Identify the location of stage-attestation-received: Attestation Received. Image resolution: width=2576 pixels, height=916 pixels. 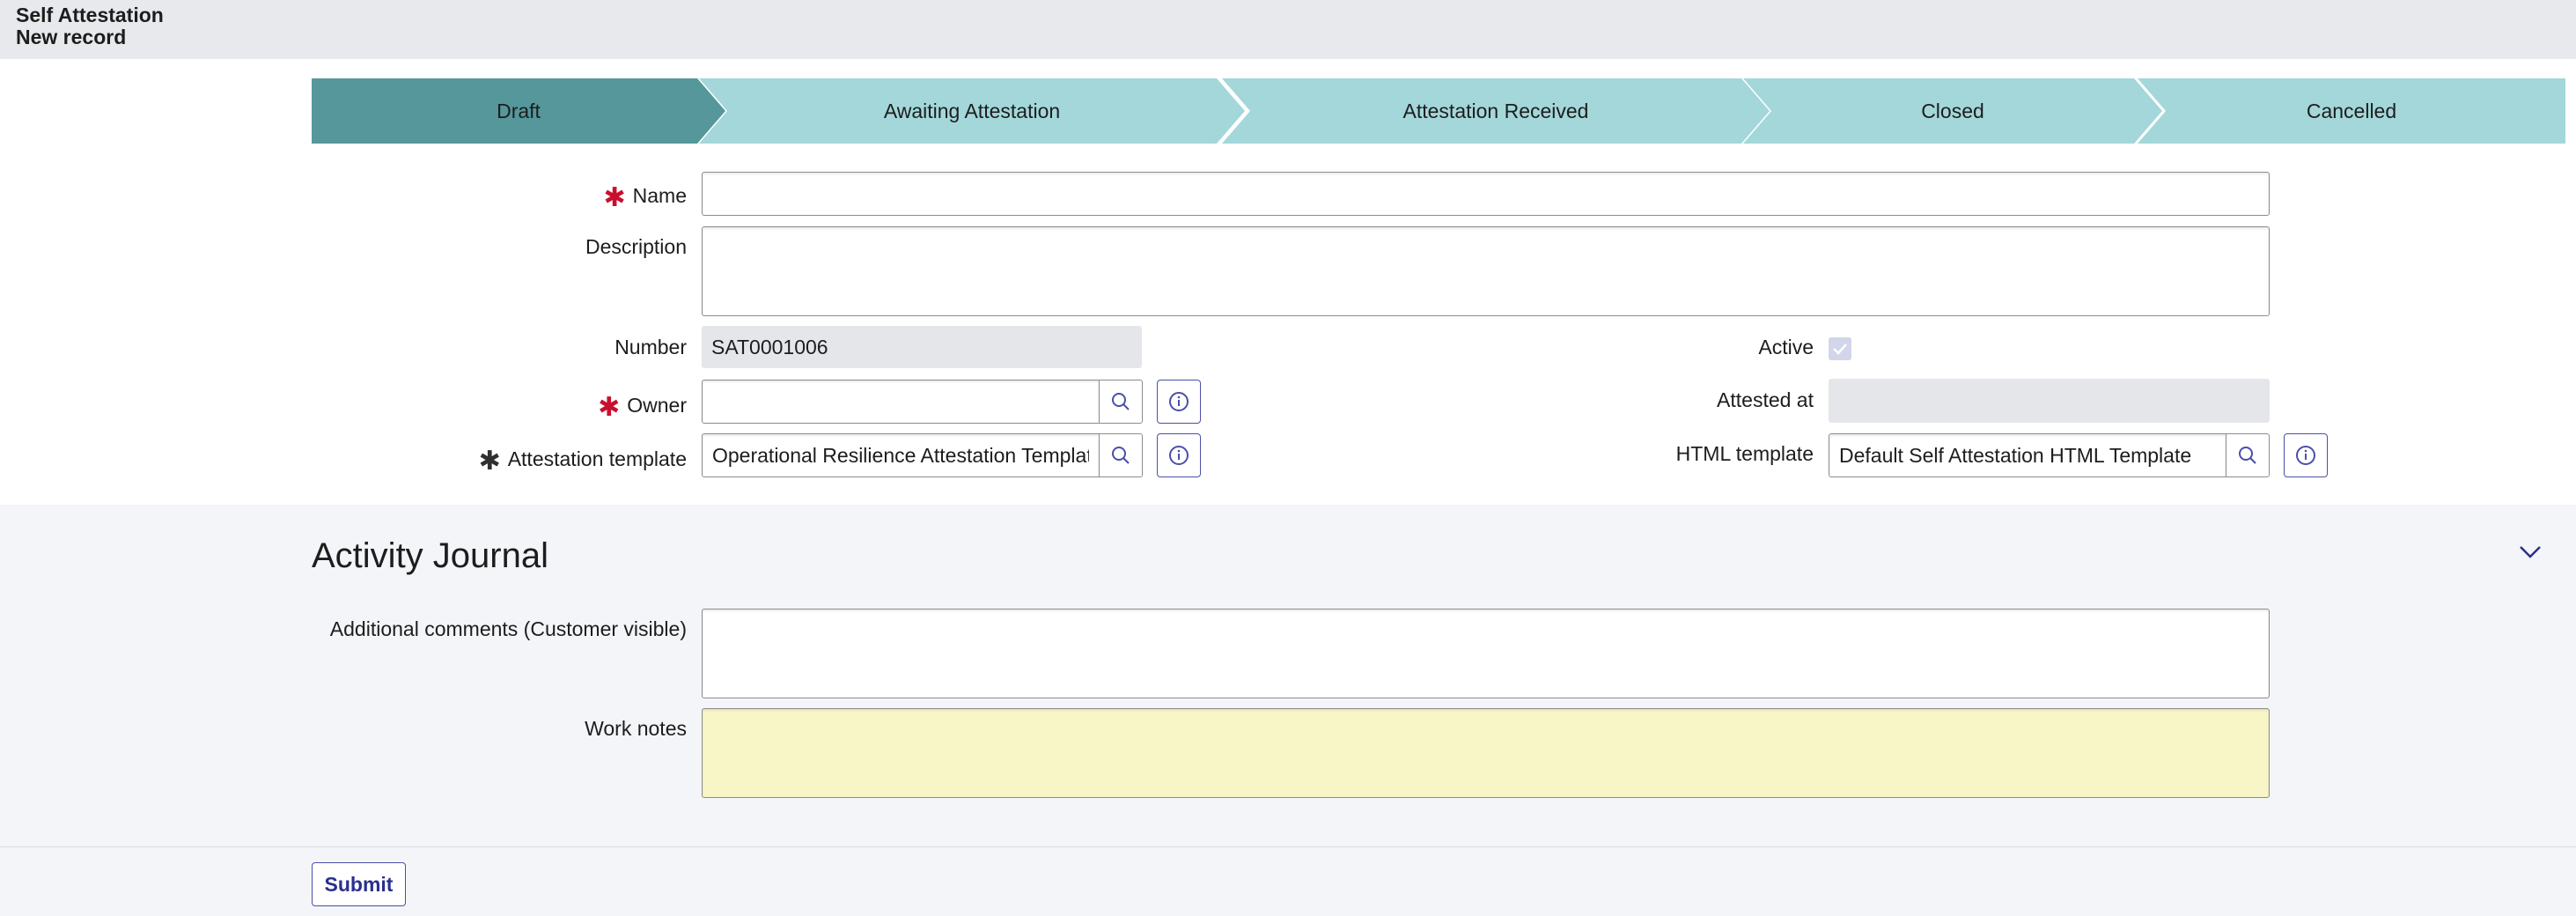
(1496, 111).